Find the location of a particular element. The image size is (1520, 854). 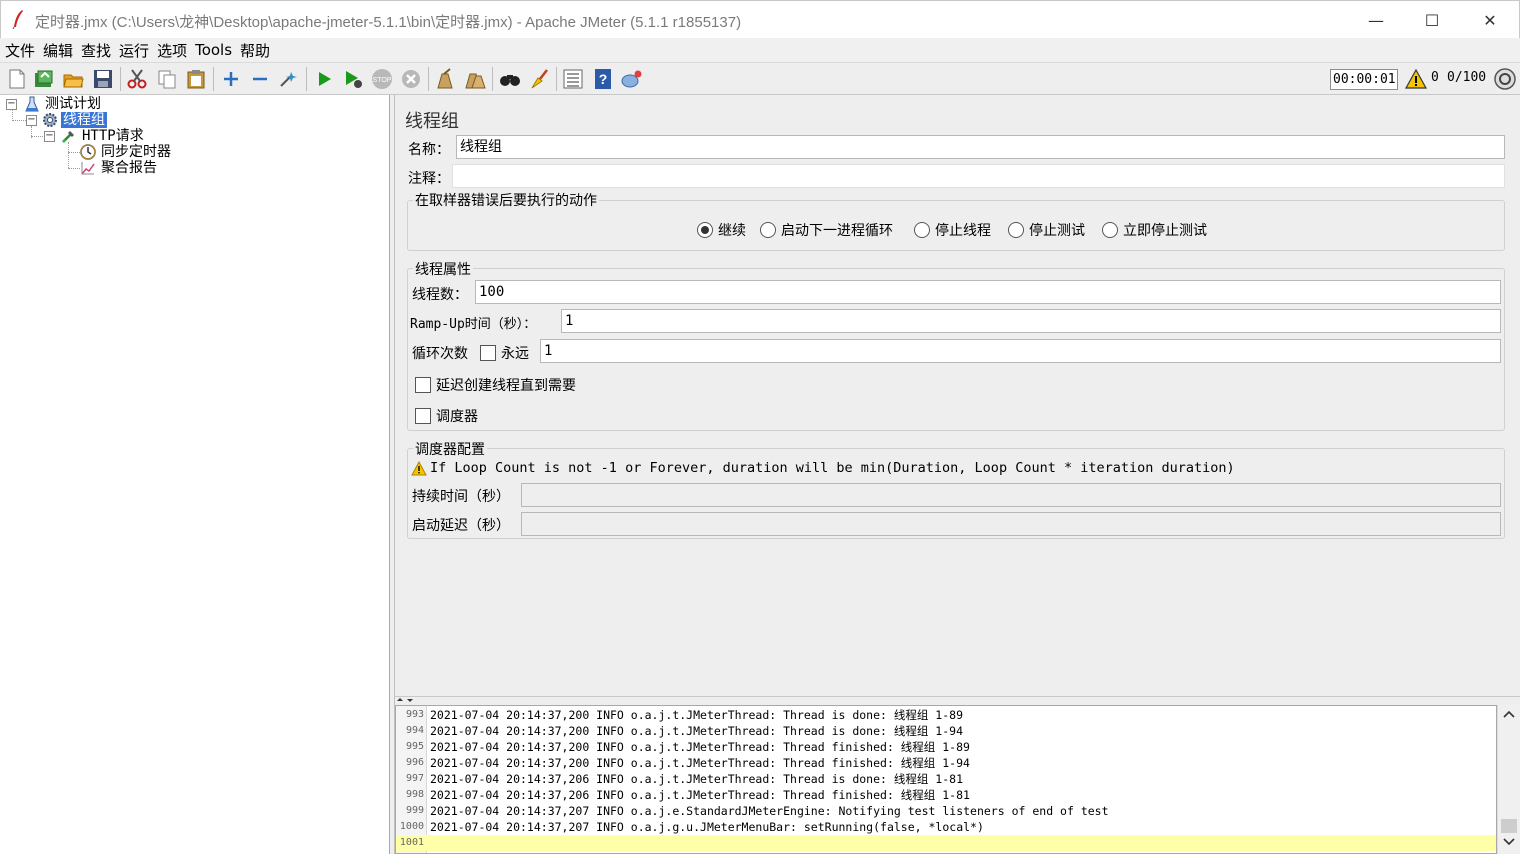

tree-node-thread-group: 线程组 is located at coordinates (74, 120).